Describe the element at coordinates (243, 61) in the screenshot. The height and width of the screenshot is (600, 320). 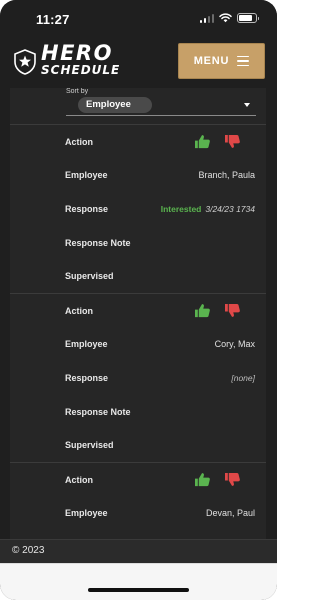
I see `hamburger-icon` at that location.